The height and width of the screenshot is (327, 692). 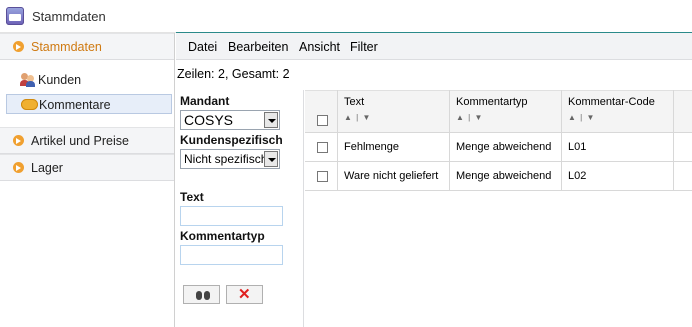 What do you see at coordinates (222, 236) in the screenshot?
I see `kommentartyp-label: Kommentartyp` at bounding box center [222, 236].